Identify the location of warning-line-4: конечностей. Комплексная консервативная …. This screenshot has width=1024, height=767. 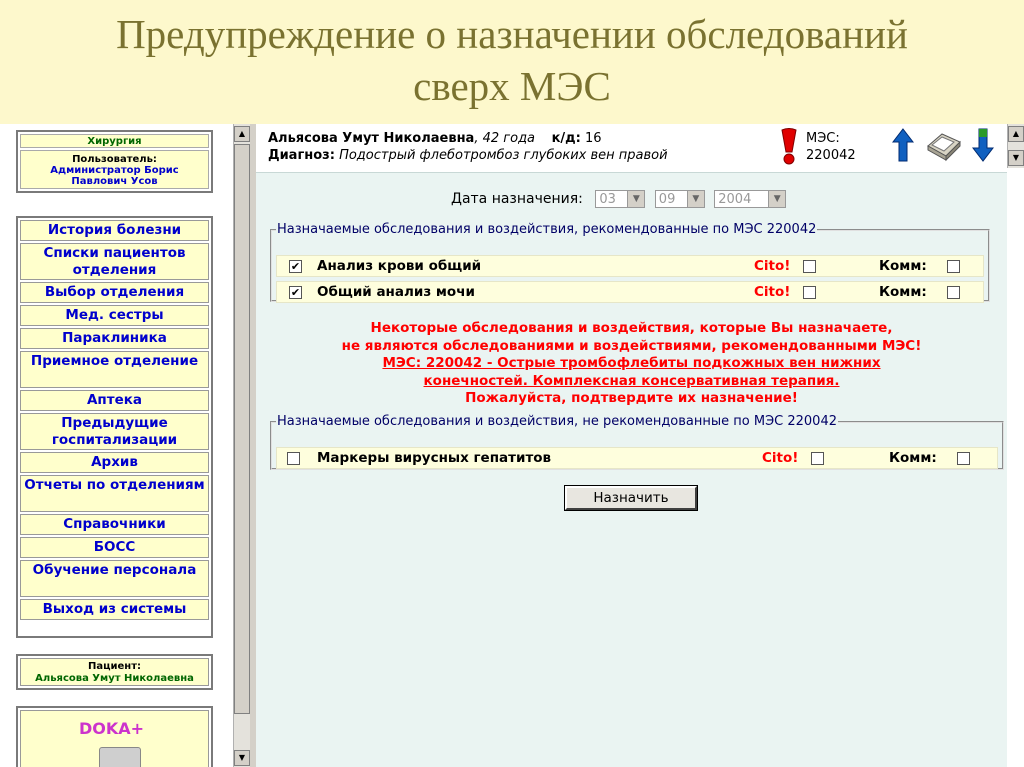
(631, 380).